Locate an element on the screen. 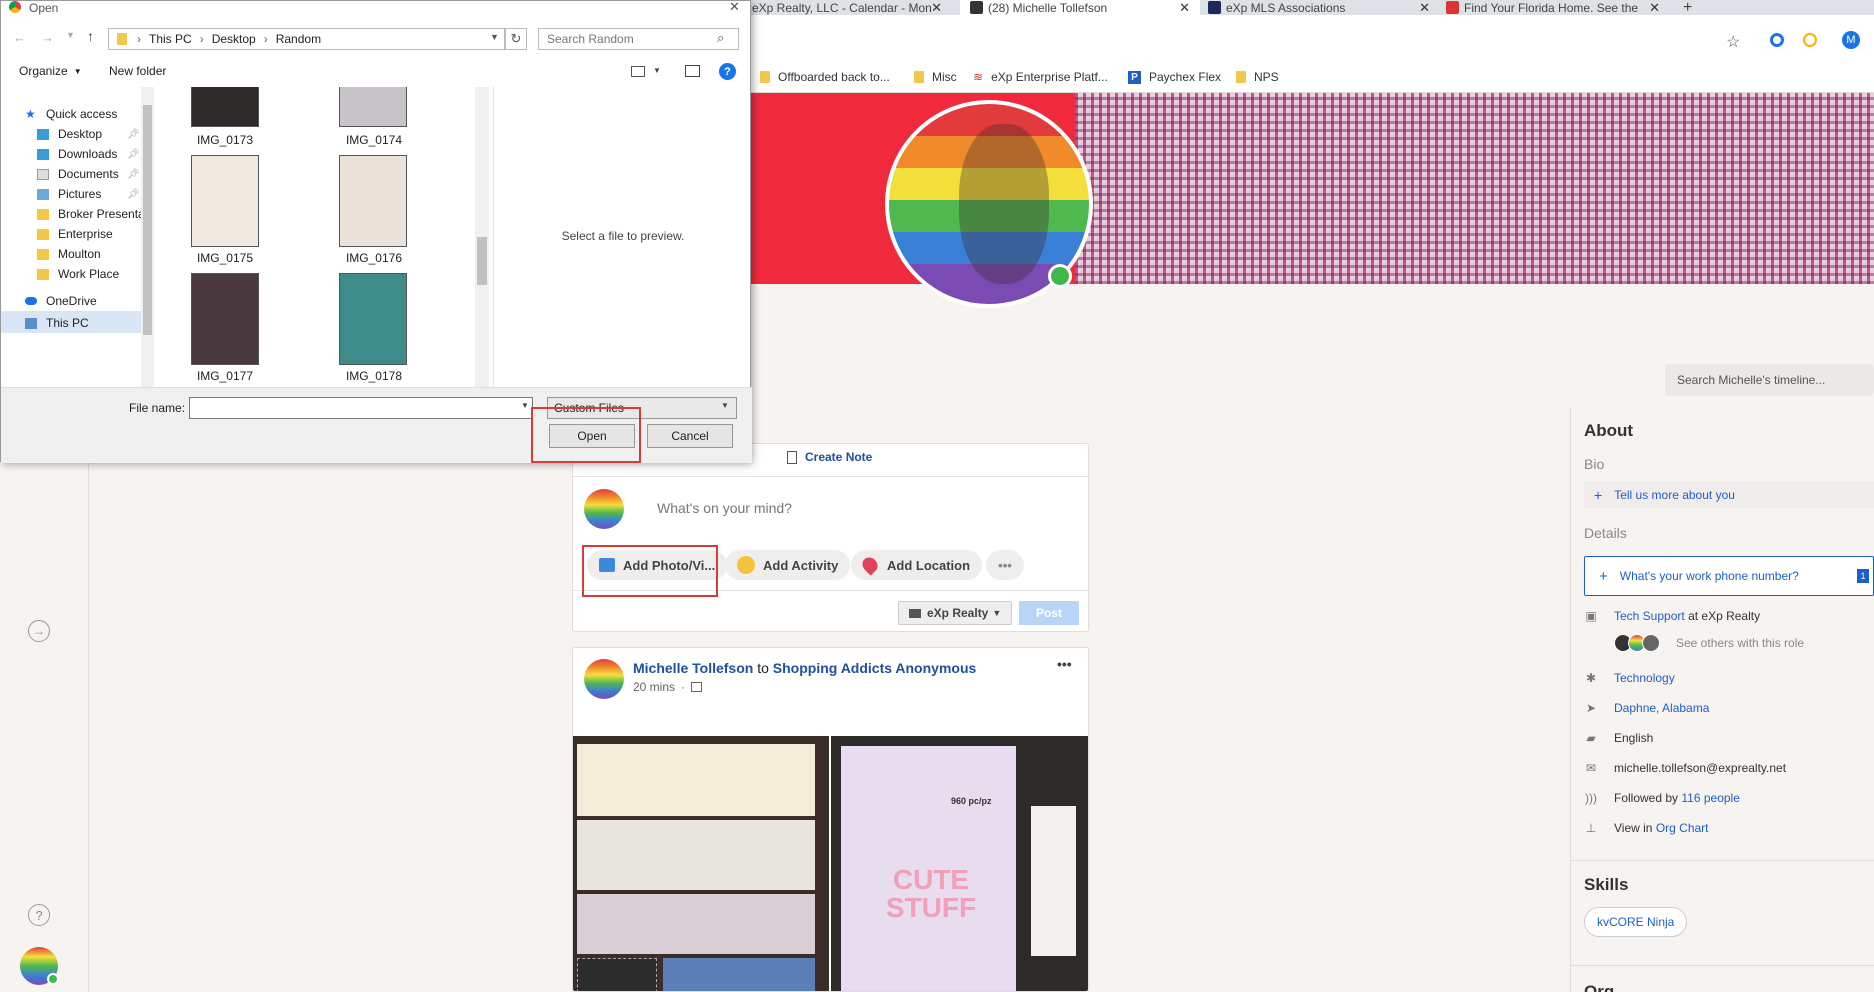  nav-pictures: Pictures 📌︎ is located at coordinates (88, 194).